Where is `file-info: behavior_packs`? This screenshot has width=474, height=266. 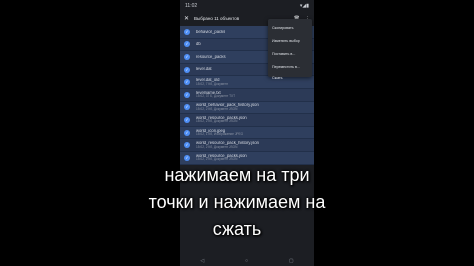 file-info: behavior_packs is located at coordinates (210, 32).